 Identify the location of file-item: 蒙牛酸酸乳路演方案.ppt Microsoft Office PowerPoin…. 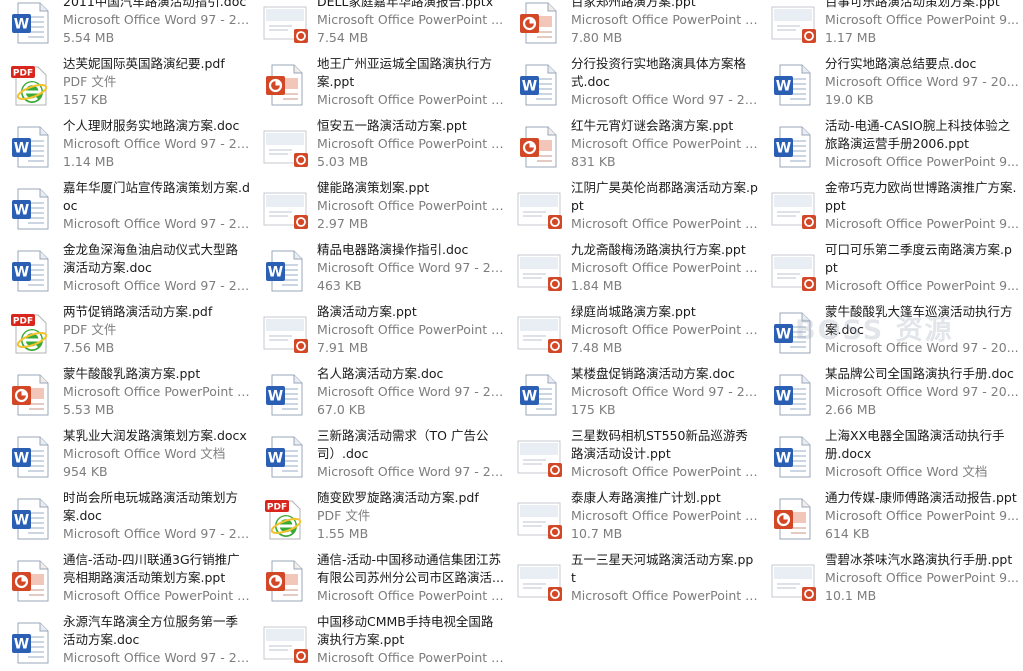
(127, 392).